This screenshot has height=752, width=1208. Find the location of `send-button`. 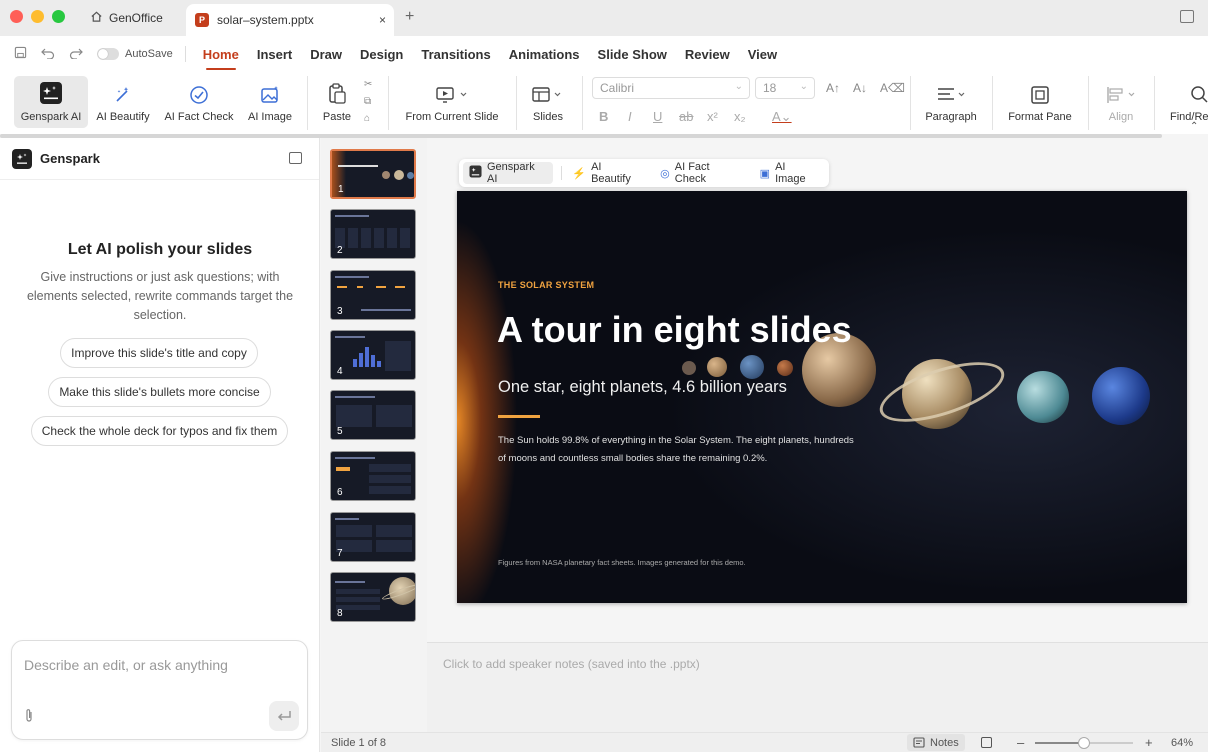

send-button is located at coordinates (284, 716).